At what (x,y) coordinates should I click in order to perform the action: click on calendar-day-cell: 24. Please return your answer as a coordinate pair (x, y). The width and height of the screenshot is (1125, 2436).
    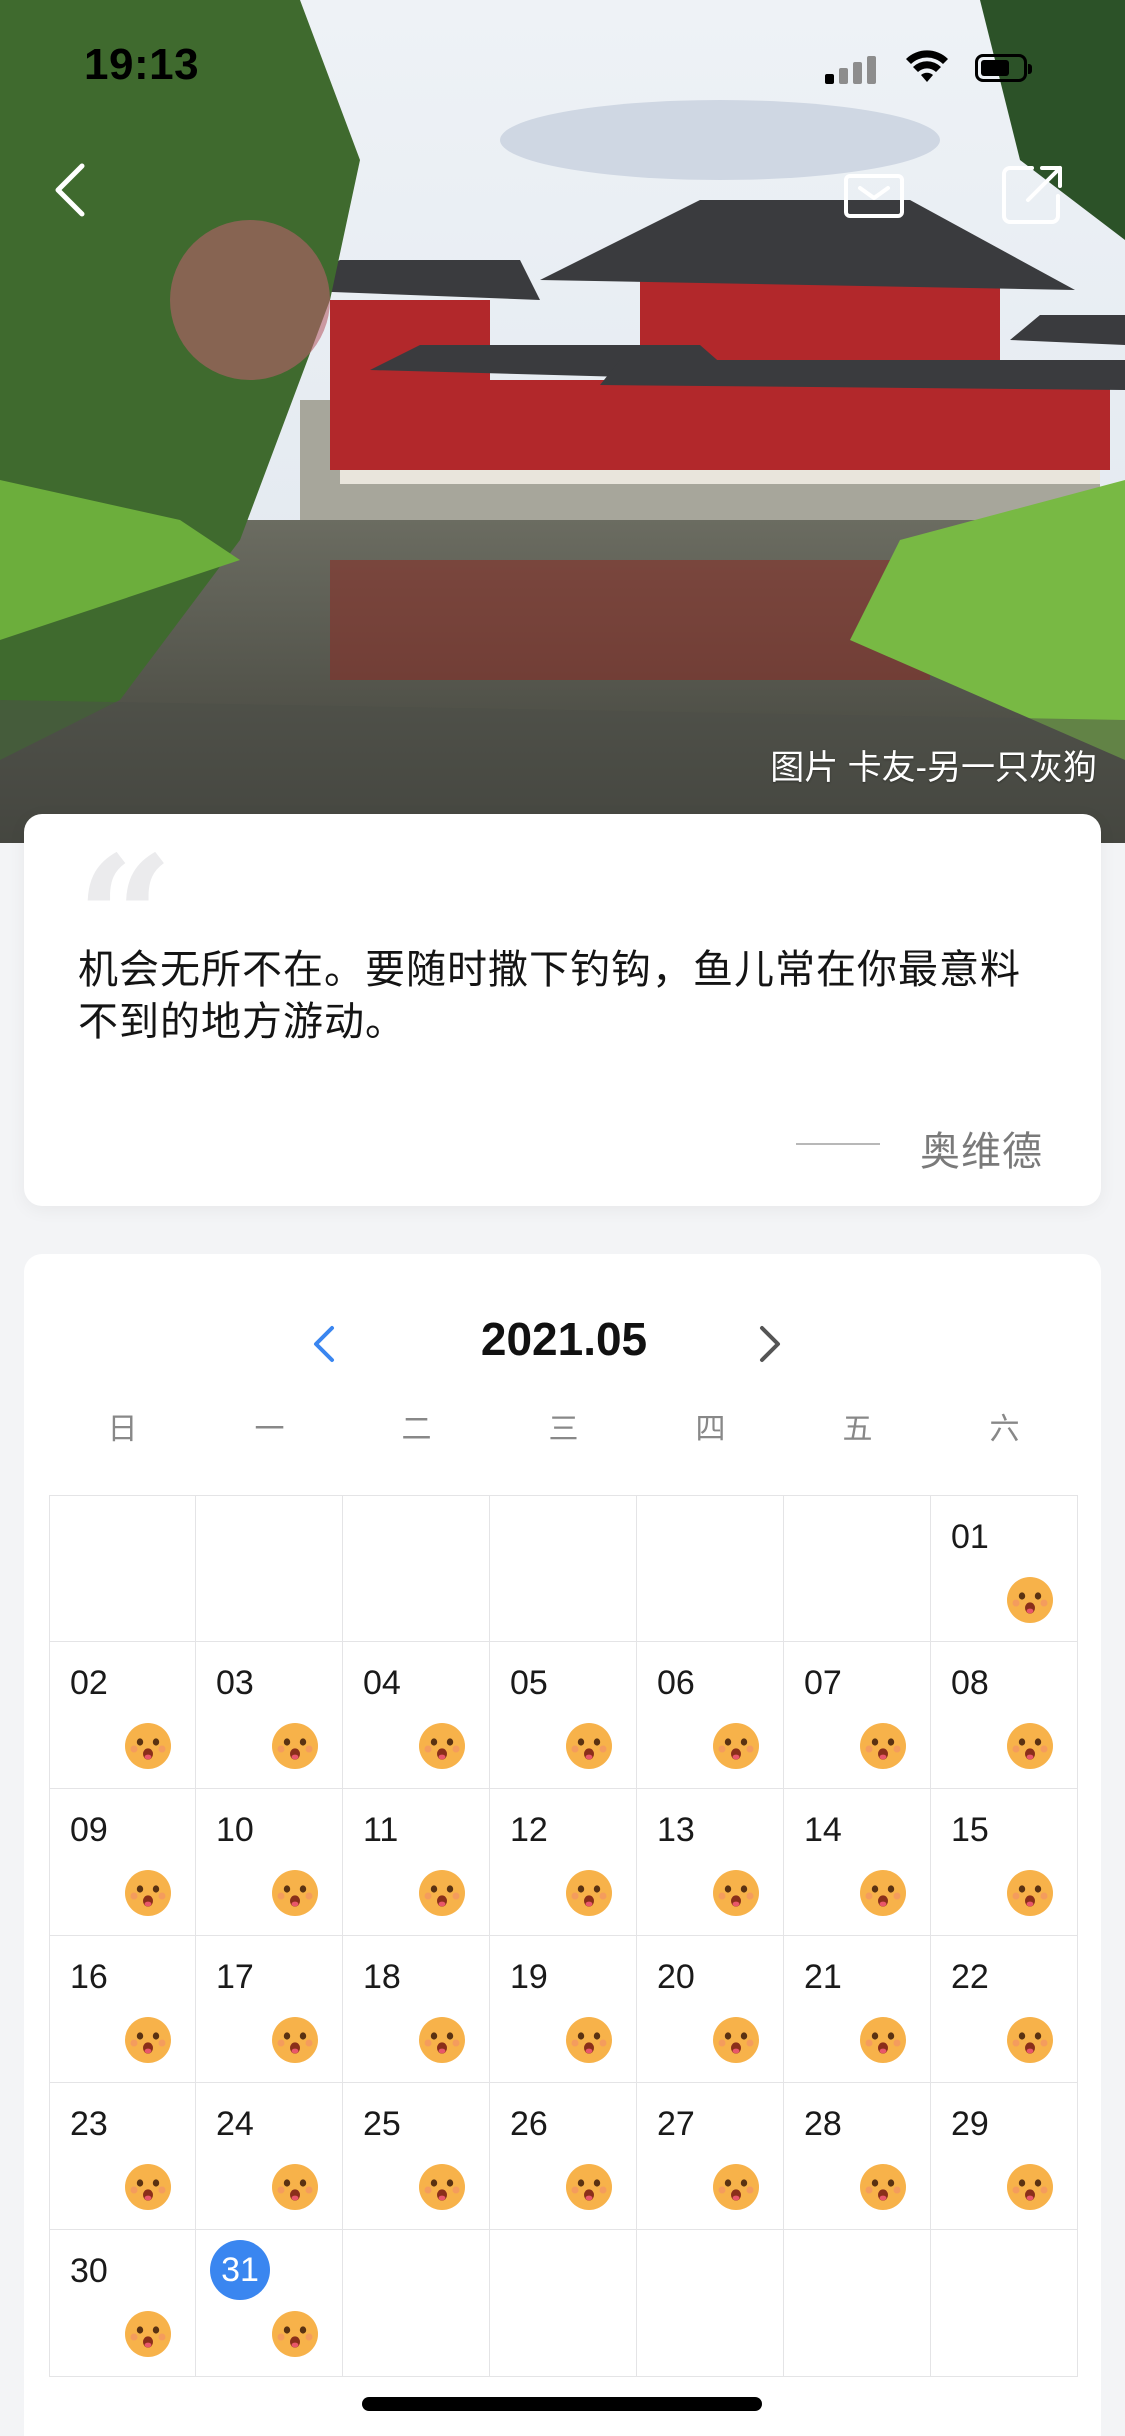
    Looking at the image, I should click on (269, 2156).